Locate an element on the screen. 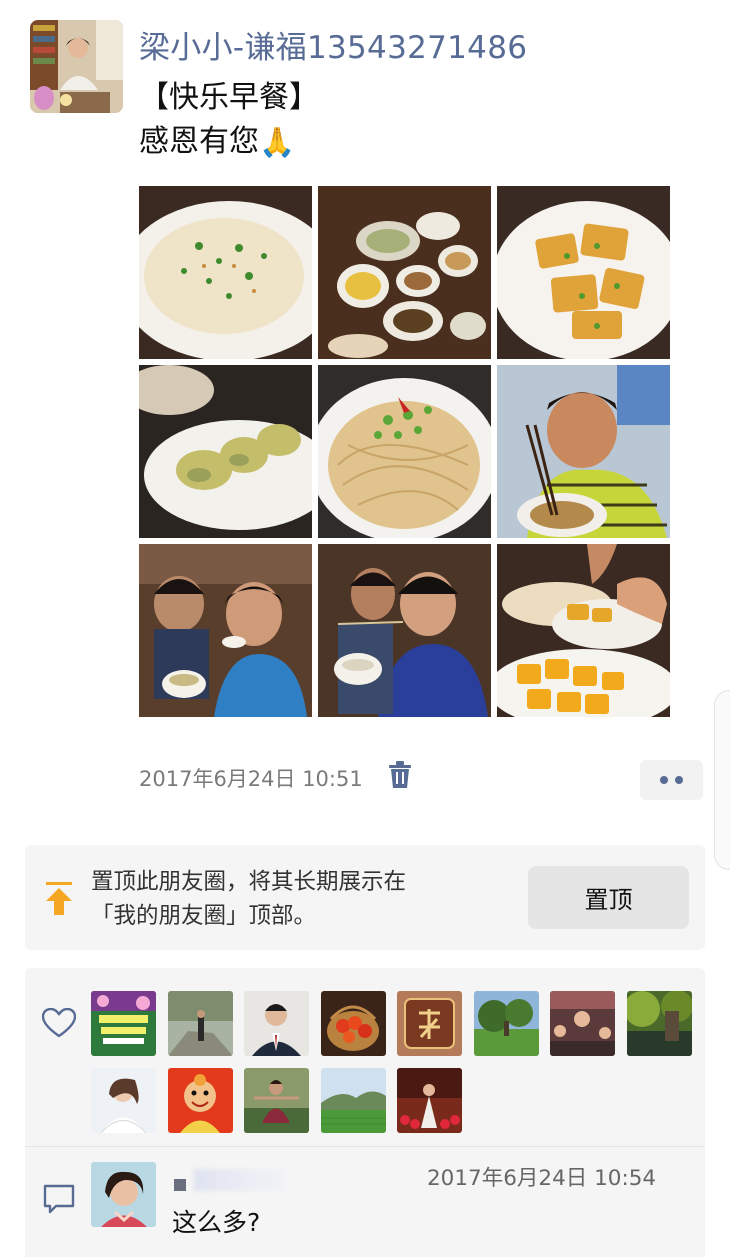 The image size is (730, 1257). more-actions-button is located at coordinates (671, 780).